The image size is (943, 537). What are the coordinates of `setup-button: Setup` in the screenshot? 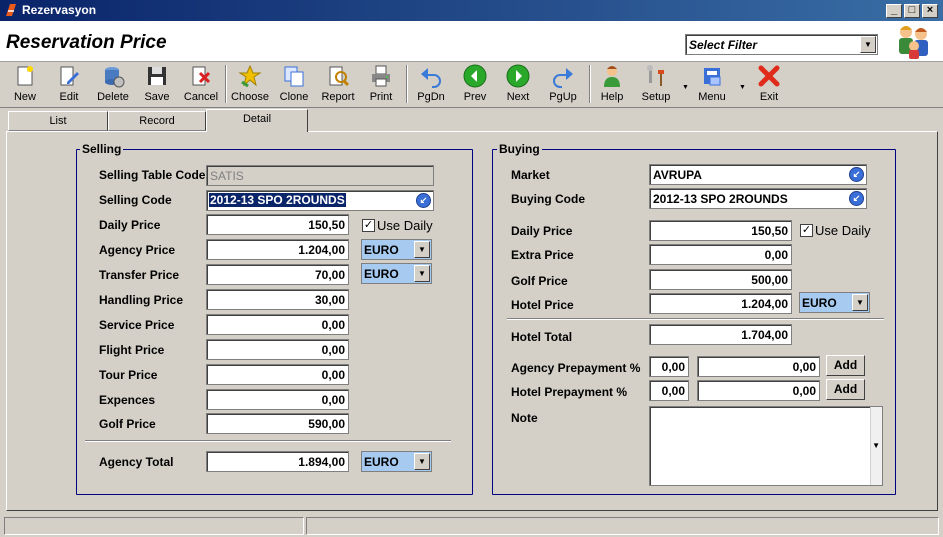 It's located at (656, 85).